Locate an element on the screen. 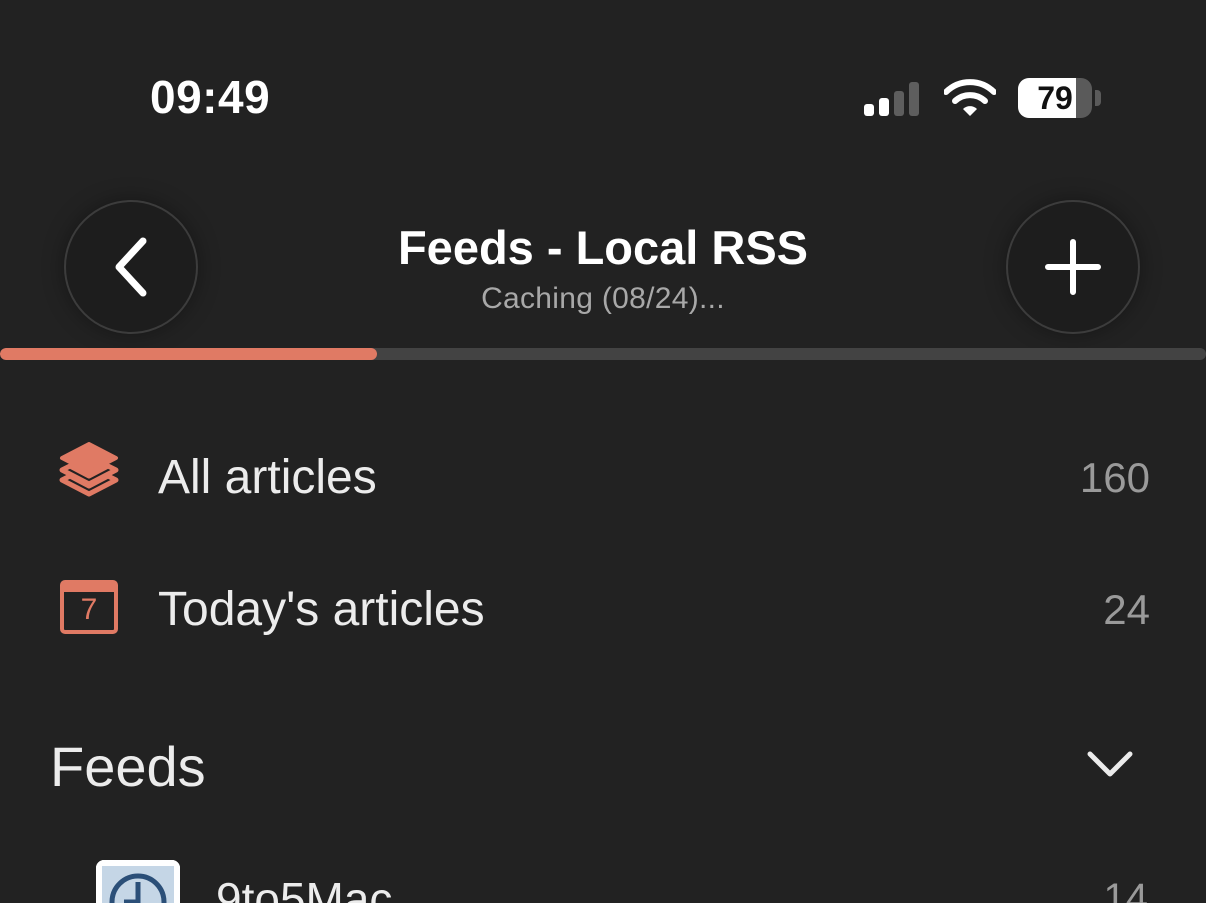  add-feed-button is located at coordinates (1073, 267).